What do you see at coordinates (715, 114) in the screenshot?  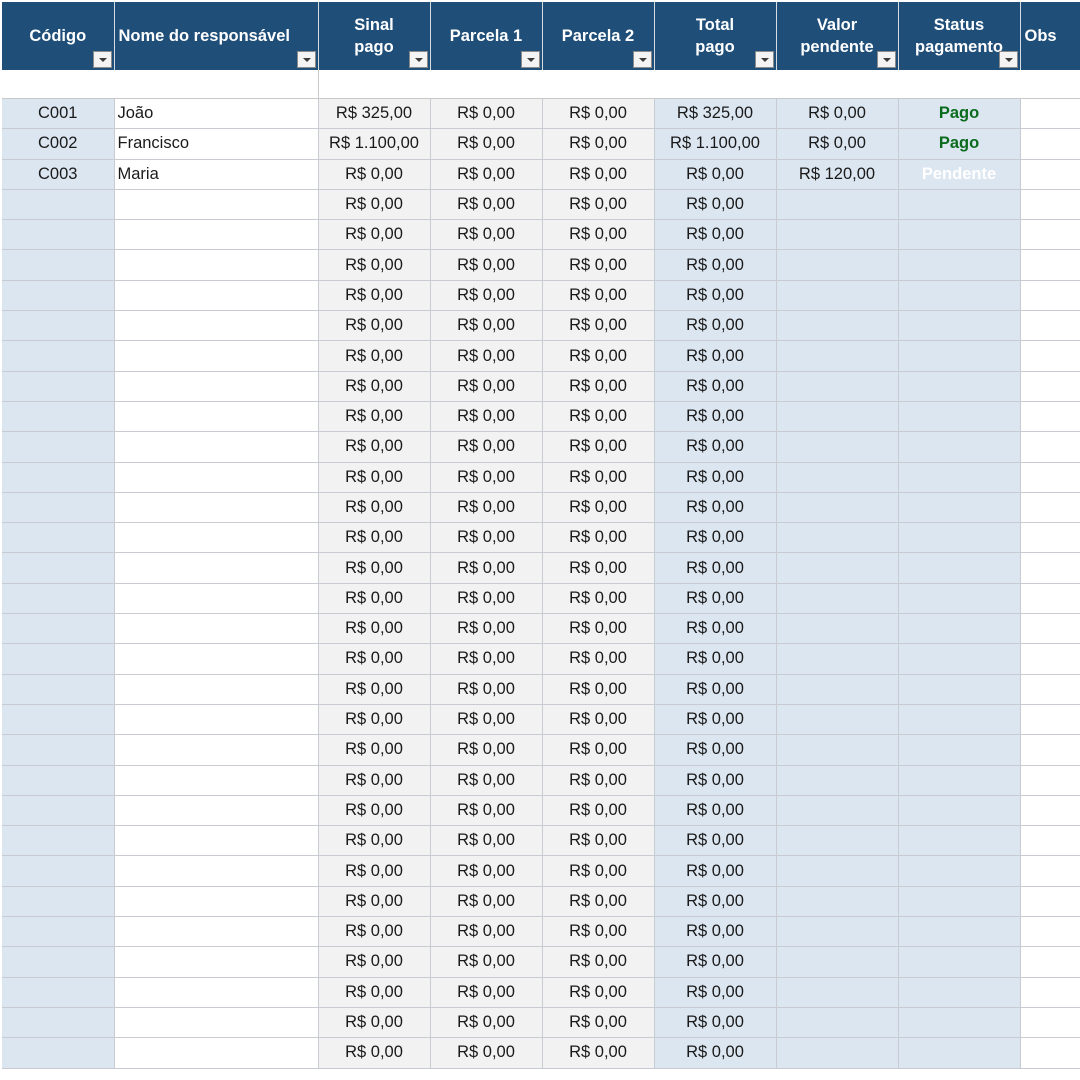 I see `total-cell: R$ 325,00` at bounding box center [715, 114].